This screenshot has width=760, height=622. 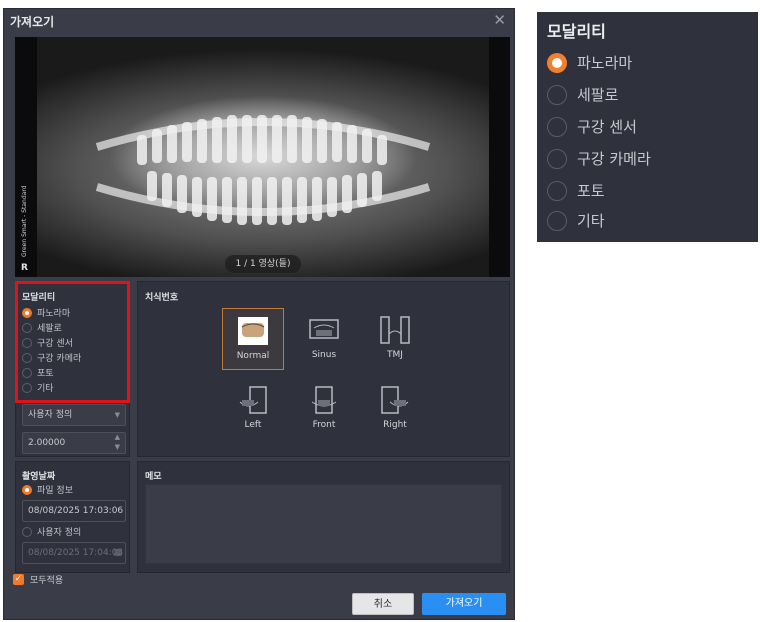 I want to click on zoom-modality-title: 모달리티, so click(x=576, y=31).